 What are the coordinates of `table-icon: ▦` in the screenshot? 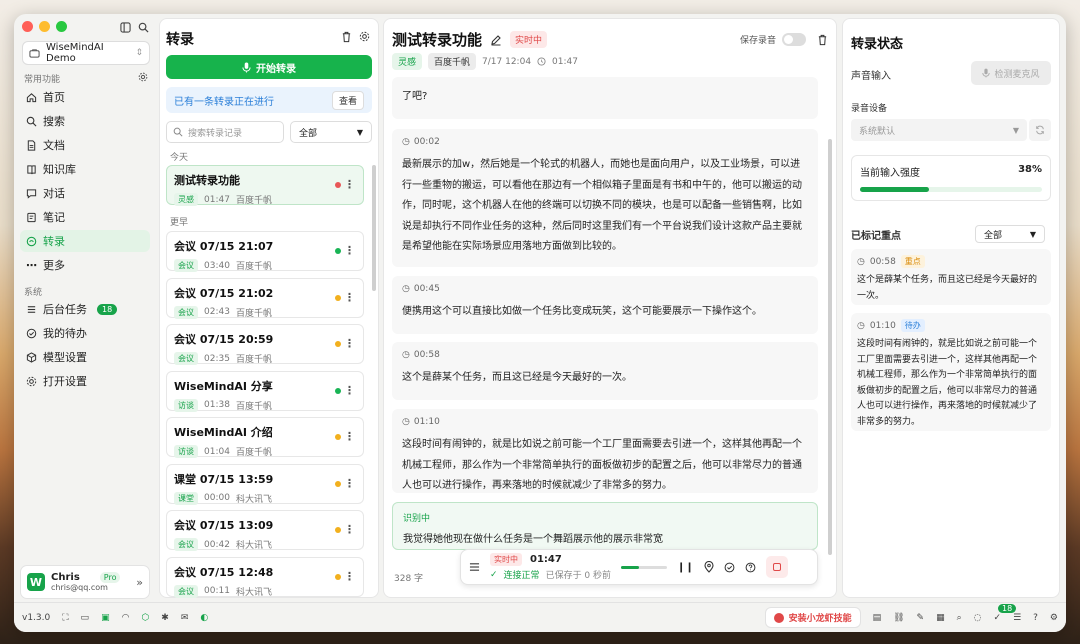 It's located at (940, 618).